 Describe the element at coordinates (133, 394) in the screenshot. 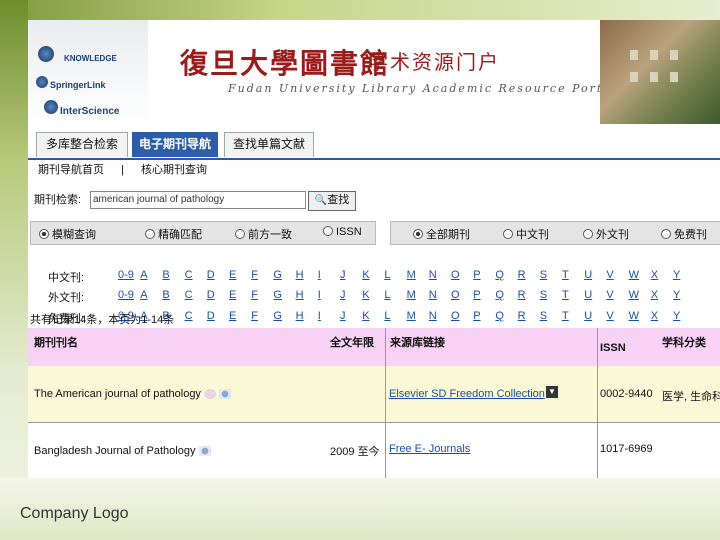

I see `journal-title: The American journal of pathology` at that location.